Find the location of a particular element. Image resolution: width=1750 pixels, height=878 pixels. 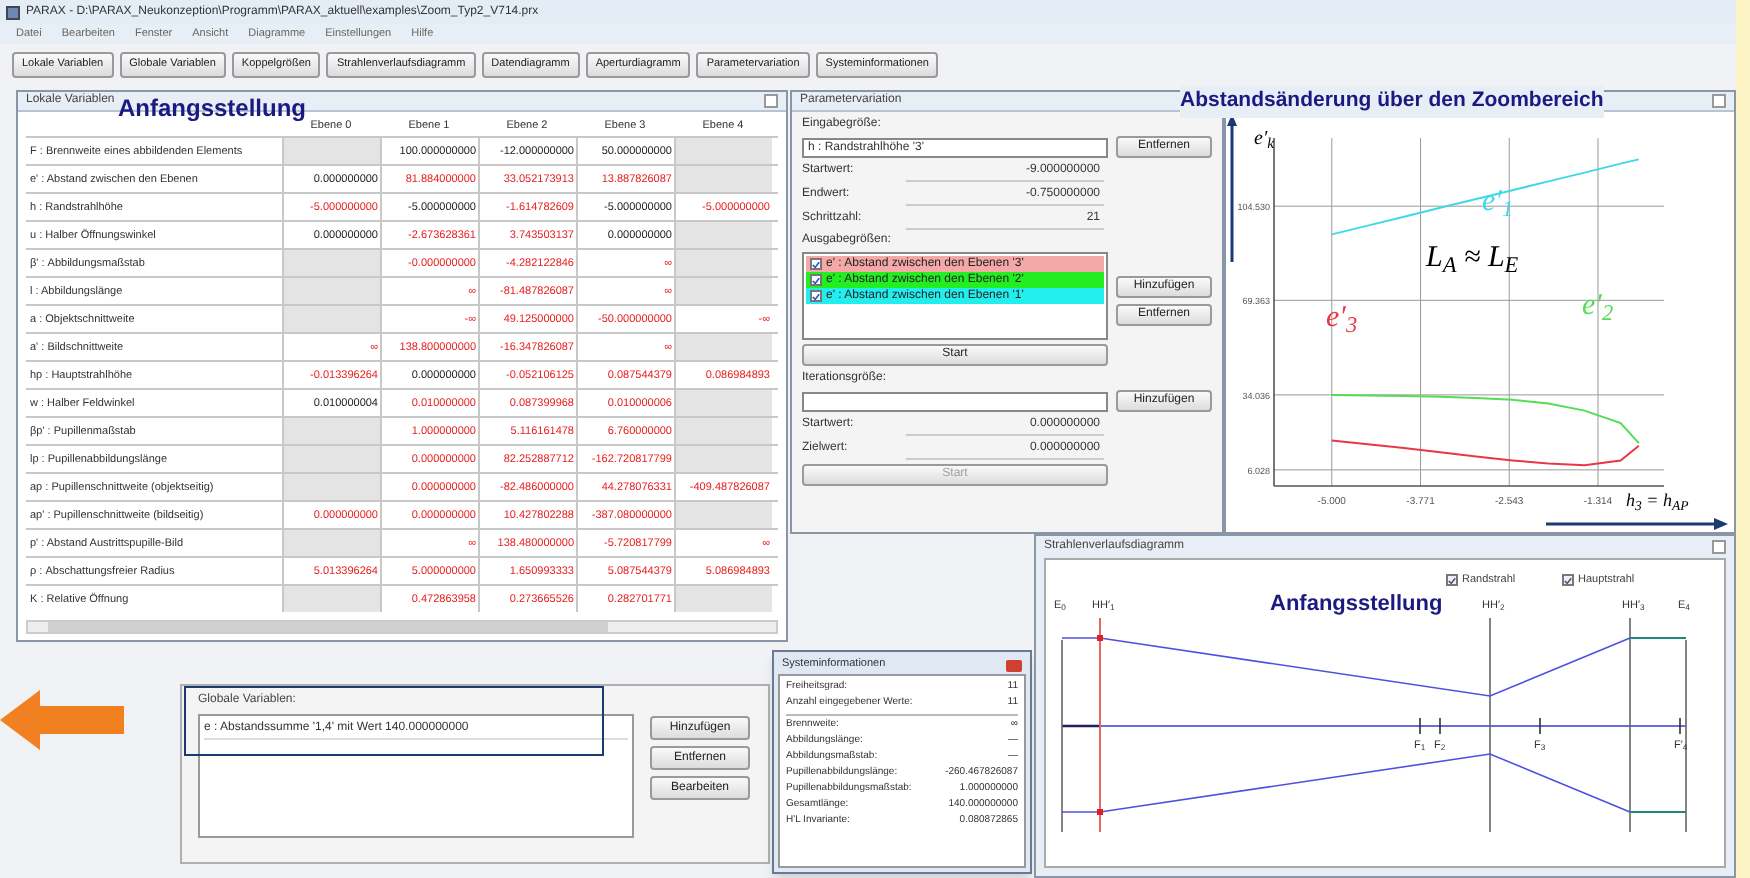

formula: L$_{A}$ ≈ L$_{E}$ is located at coordinates (1472, 260).